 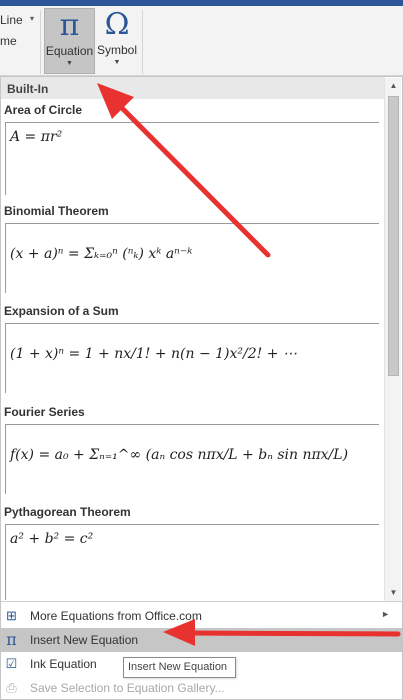 I want to click on ribbon-truncated-label: me, so click(x=8, y=41).